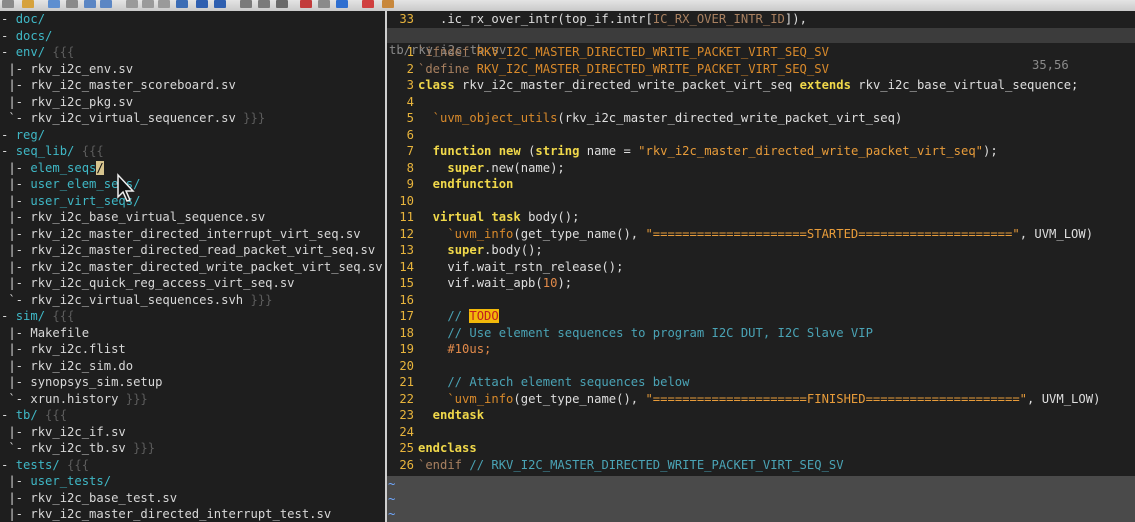 The image size is (1135, 522). What do you see at coordinates (136, 300) in the screenshot?
I see `tree-file: `- rkv_i2c_virtual_sequences.svh }}}` at bounding box center [136, 300].